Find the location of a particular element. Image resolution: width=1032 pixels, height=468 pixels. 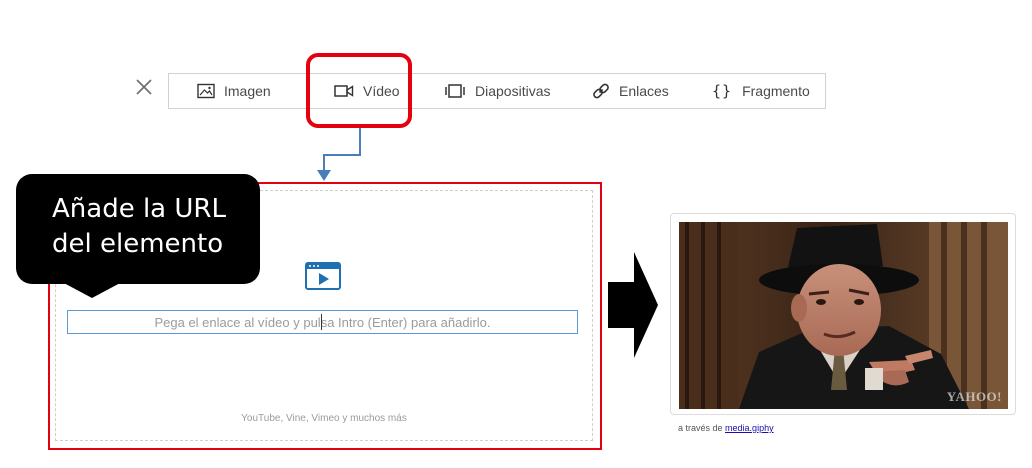

tab-fragmento: {} Fragmento is located at coordinates (761, 91).